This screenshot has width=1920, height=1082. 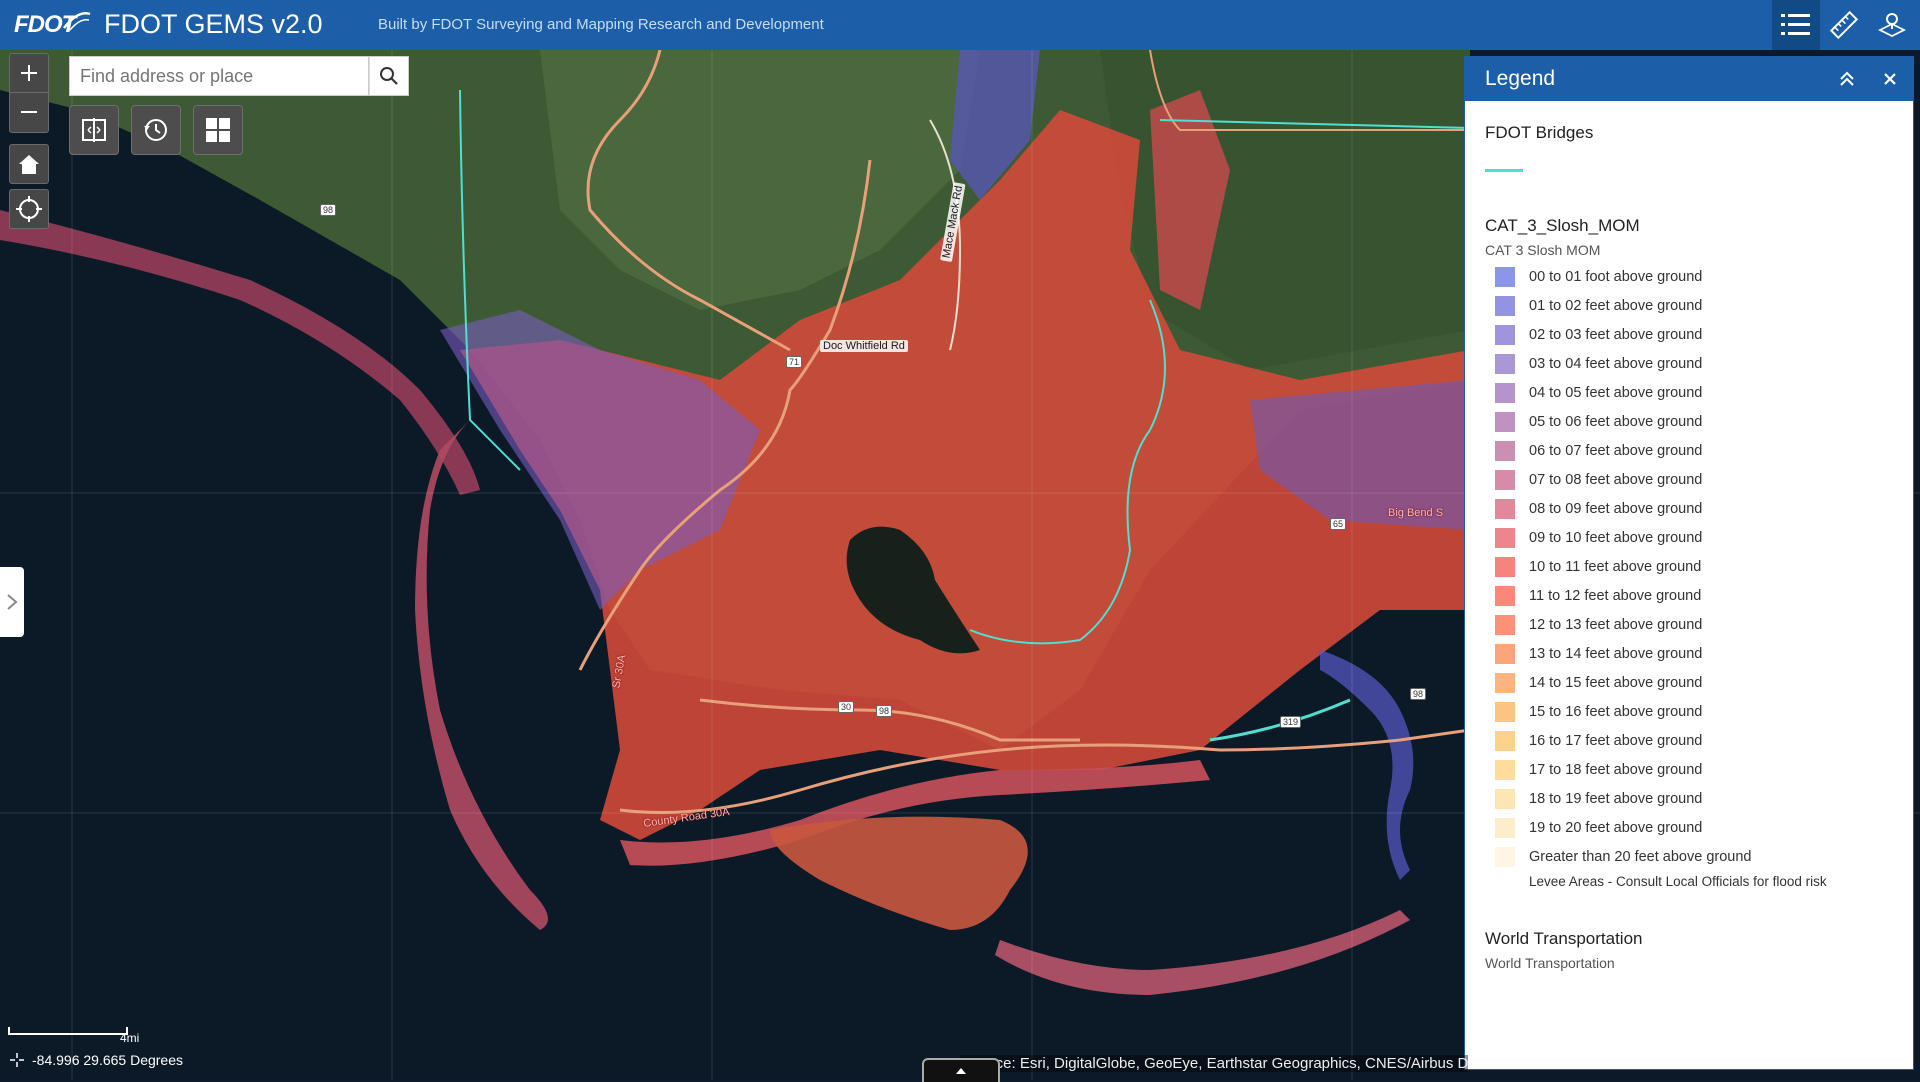 What do you see at coordinates (77, 21) in the screenshot?
I see `logo-swoosh-icon` at bounding box center [77, 21].